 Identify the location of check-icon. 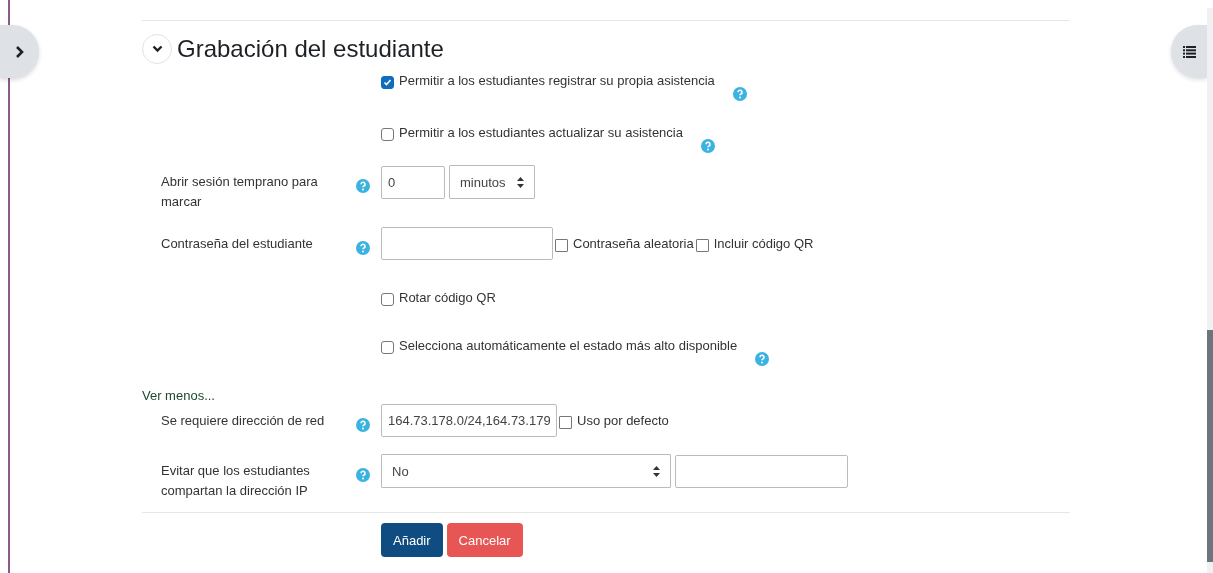
(387, 82).